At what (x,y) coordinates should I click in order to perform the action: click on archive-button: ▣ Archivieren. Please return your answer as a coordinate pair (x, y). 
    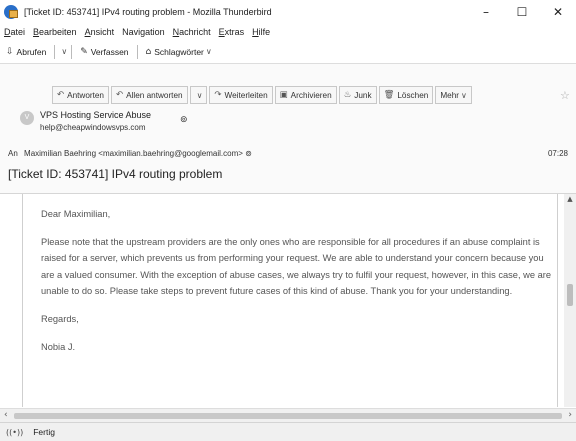
    Looking at the image, I should click on (305, 95).